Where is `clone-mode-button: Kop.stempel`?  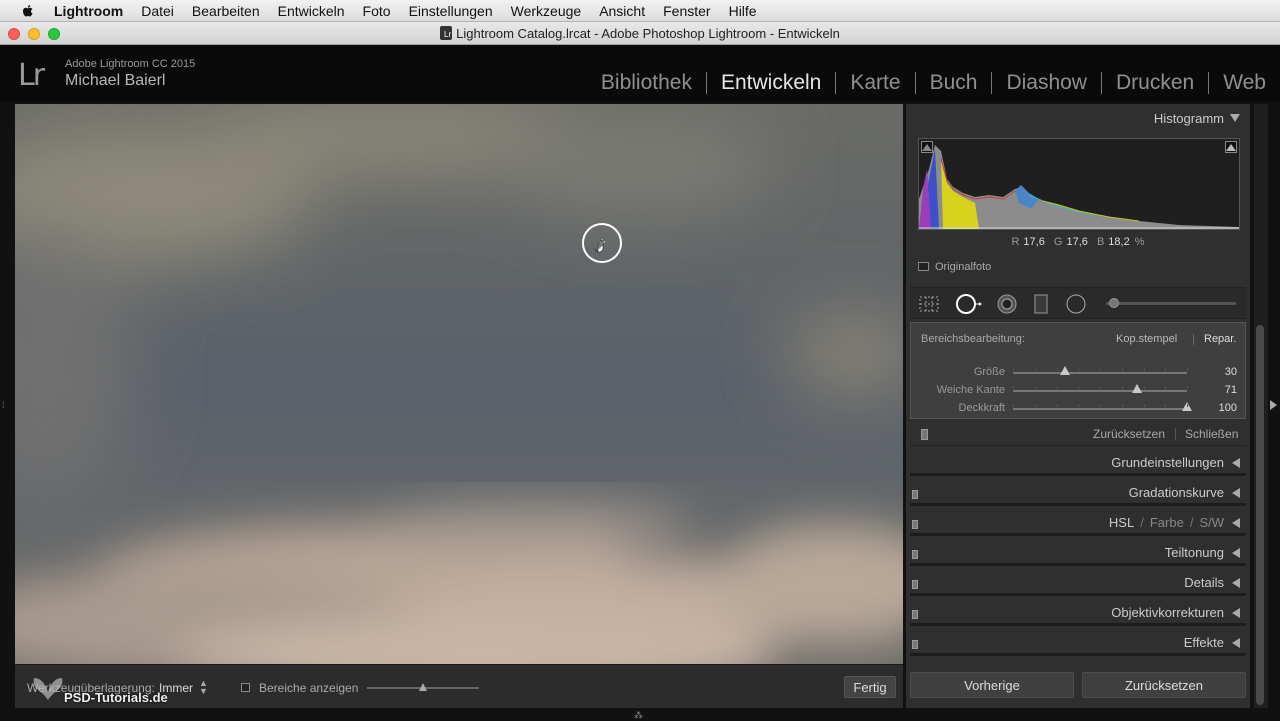 clone-mode-button: Kop.stempel is located at coordinates (1146, 339).